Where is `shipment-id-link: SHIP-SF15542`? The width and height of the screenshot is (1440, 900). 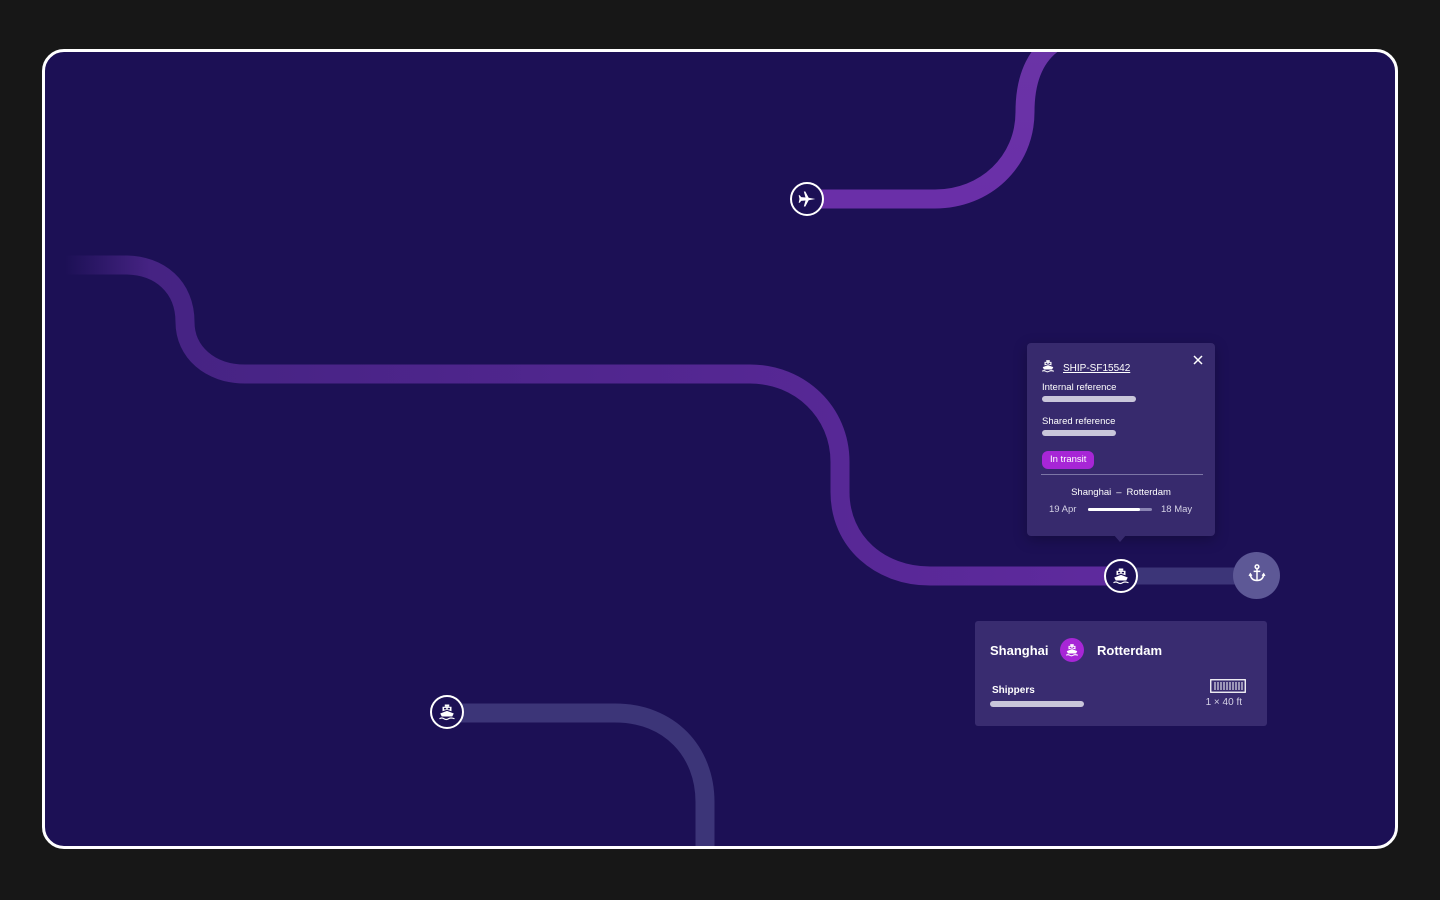 shipment-id-link: SHIP-SF15542 is located at coordinates (1096, 368).